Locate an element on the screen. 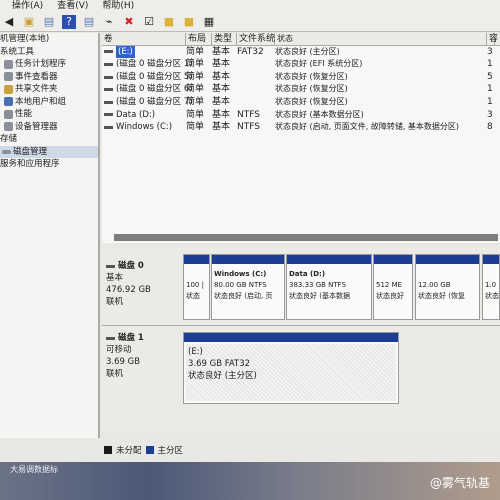 The width and height of the screenshot is (500, 500). partition-status: 状态 is located at coordinates (492, 296).